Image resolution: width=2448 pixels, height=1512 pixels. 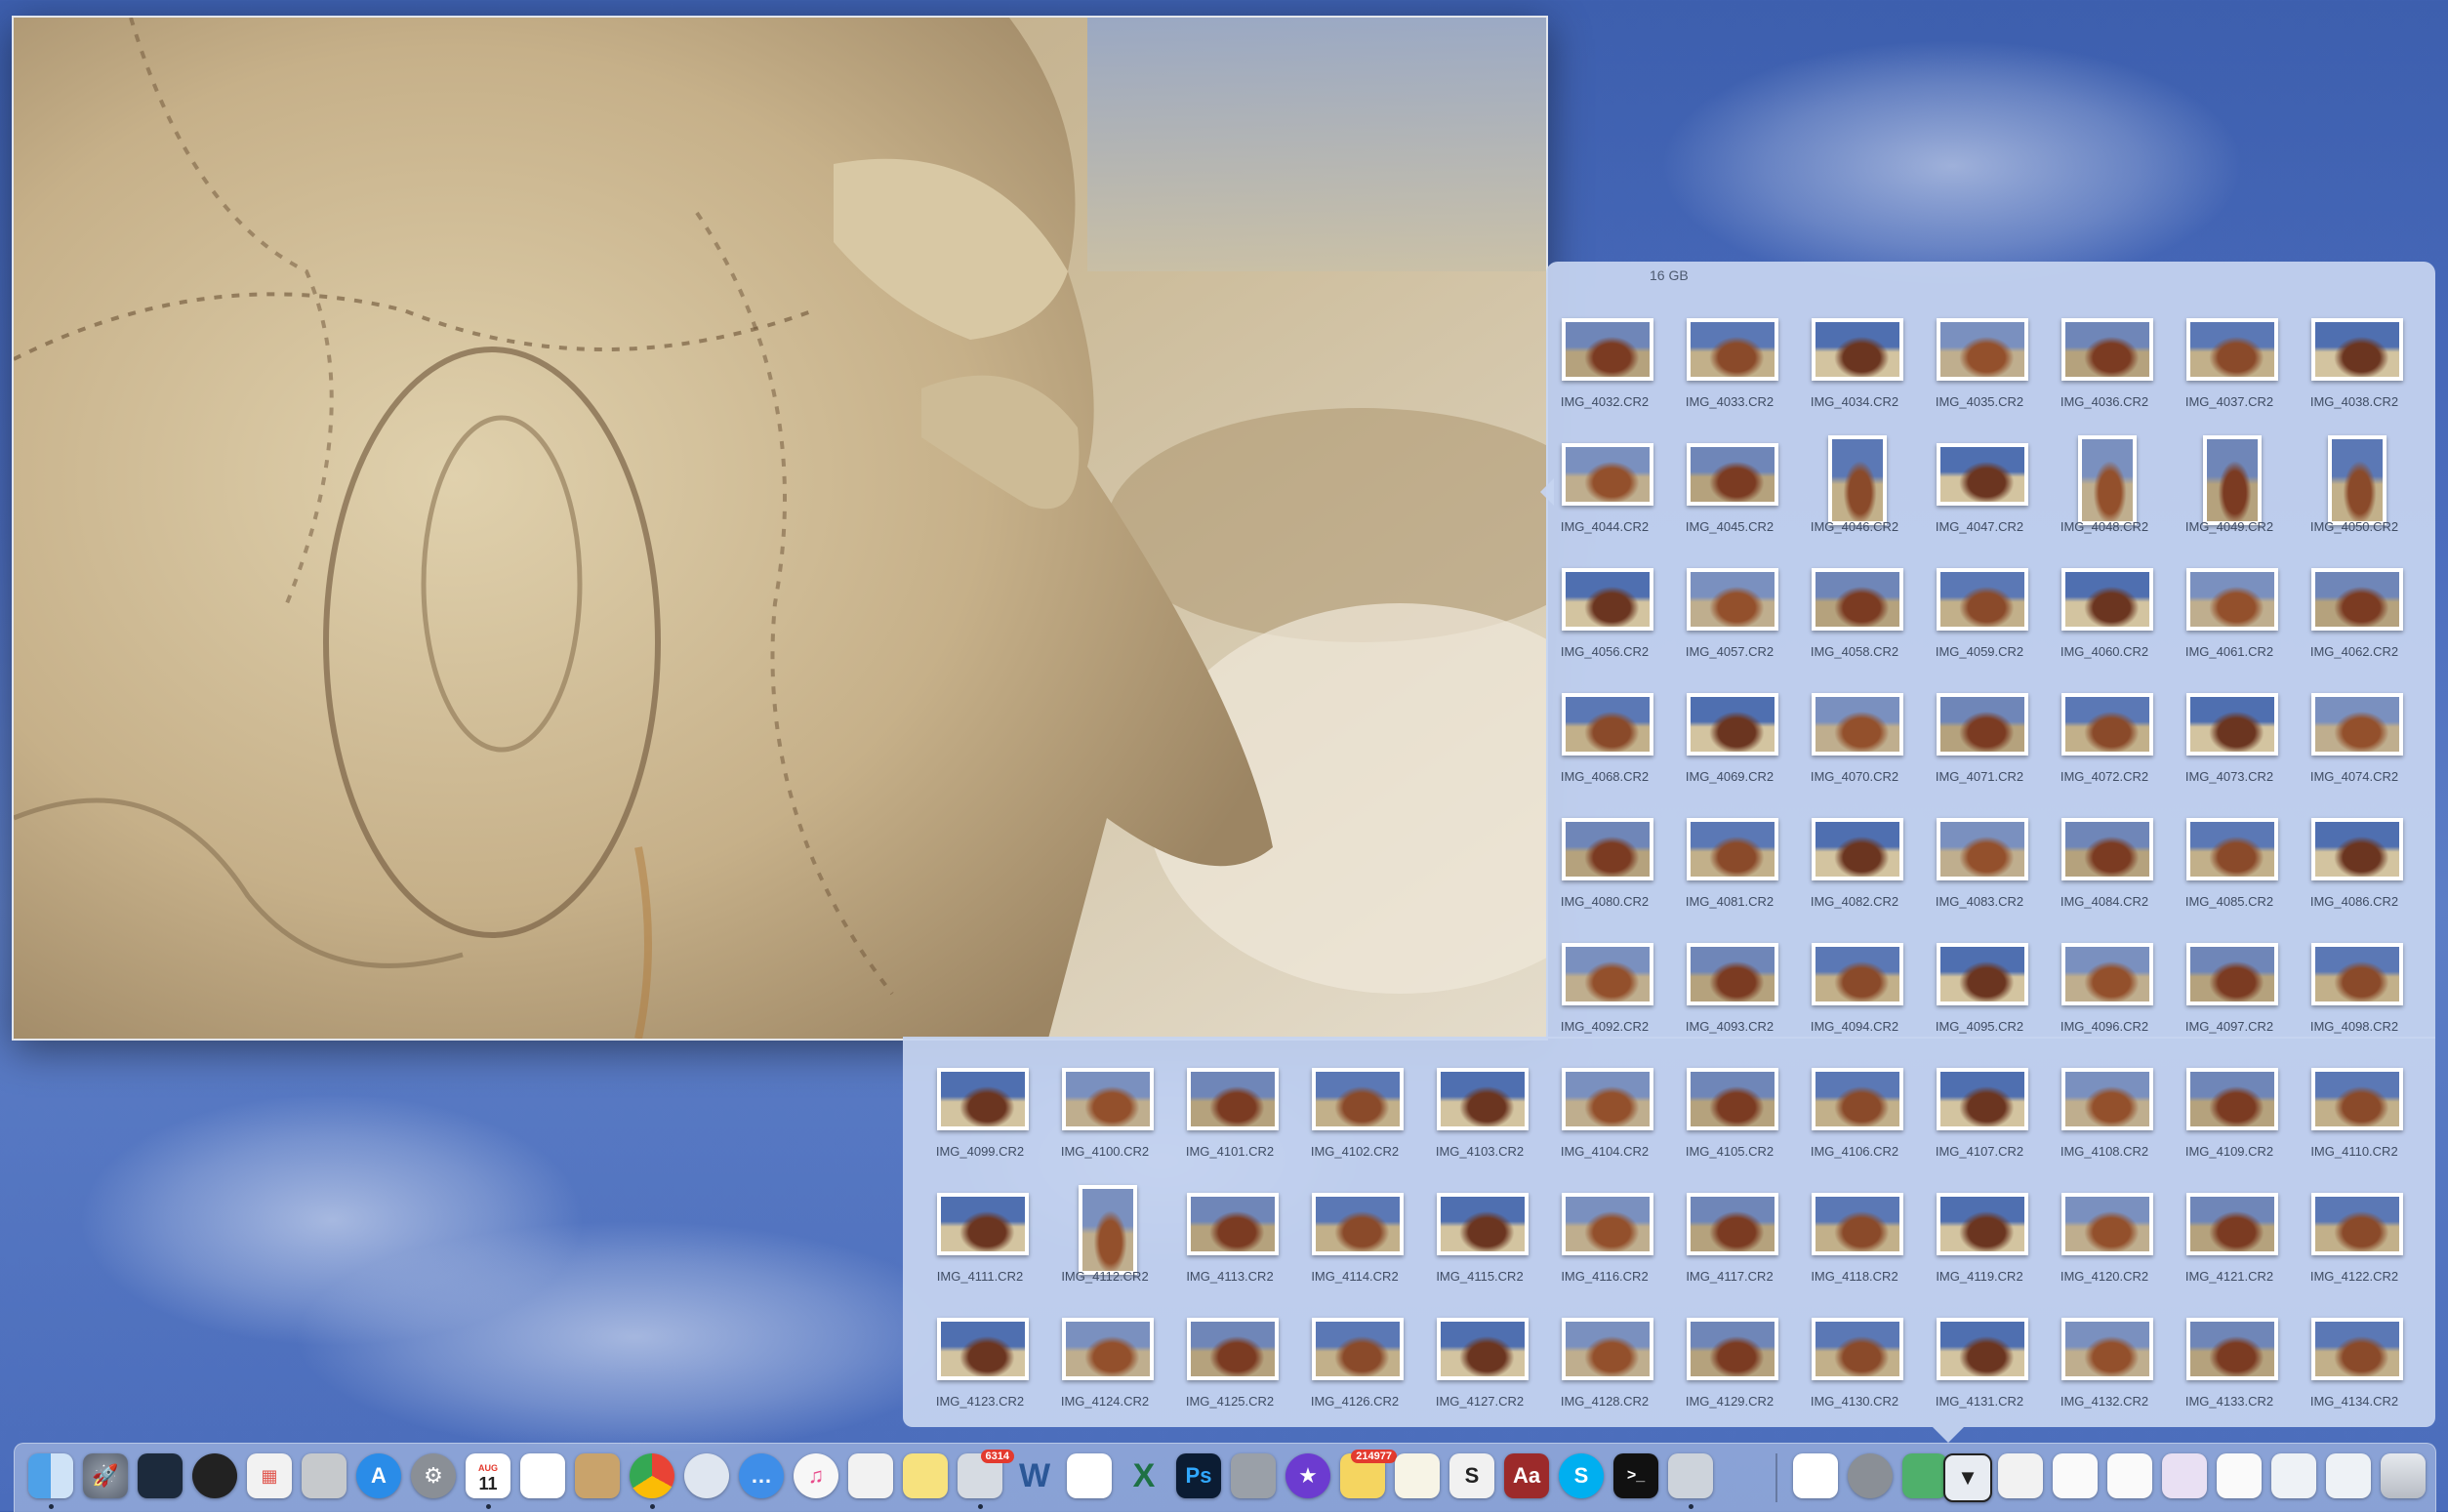 What do you see at coordinates (816, 1475) in the screenshot?
I see `itunes-icon: ♫` at bounding box center [816, 1475].